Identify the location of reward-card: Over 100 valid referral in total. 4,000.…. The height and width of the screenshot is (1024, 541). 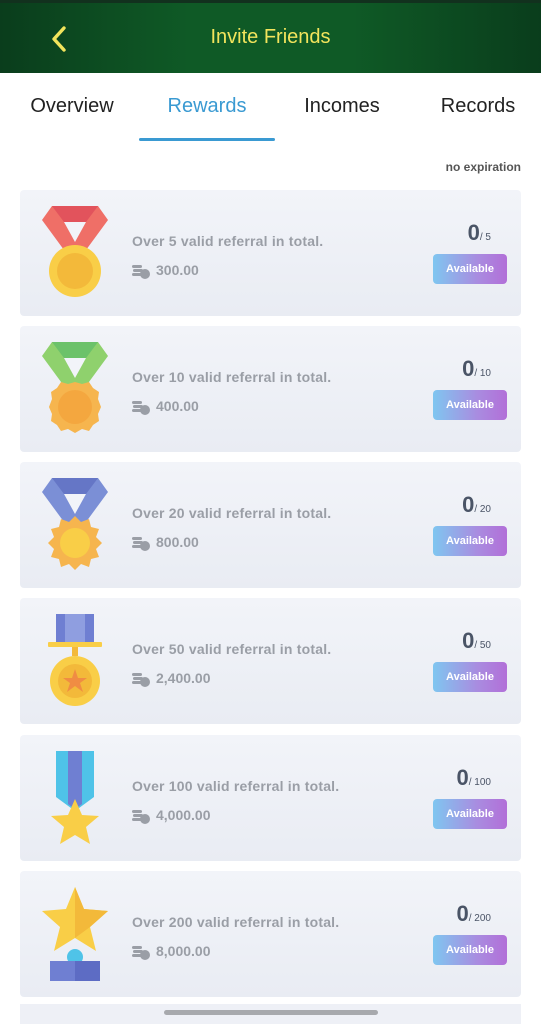
(270, 798).